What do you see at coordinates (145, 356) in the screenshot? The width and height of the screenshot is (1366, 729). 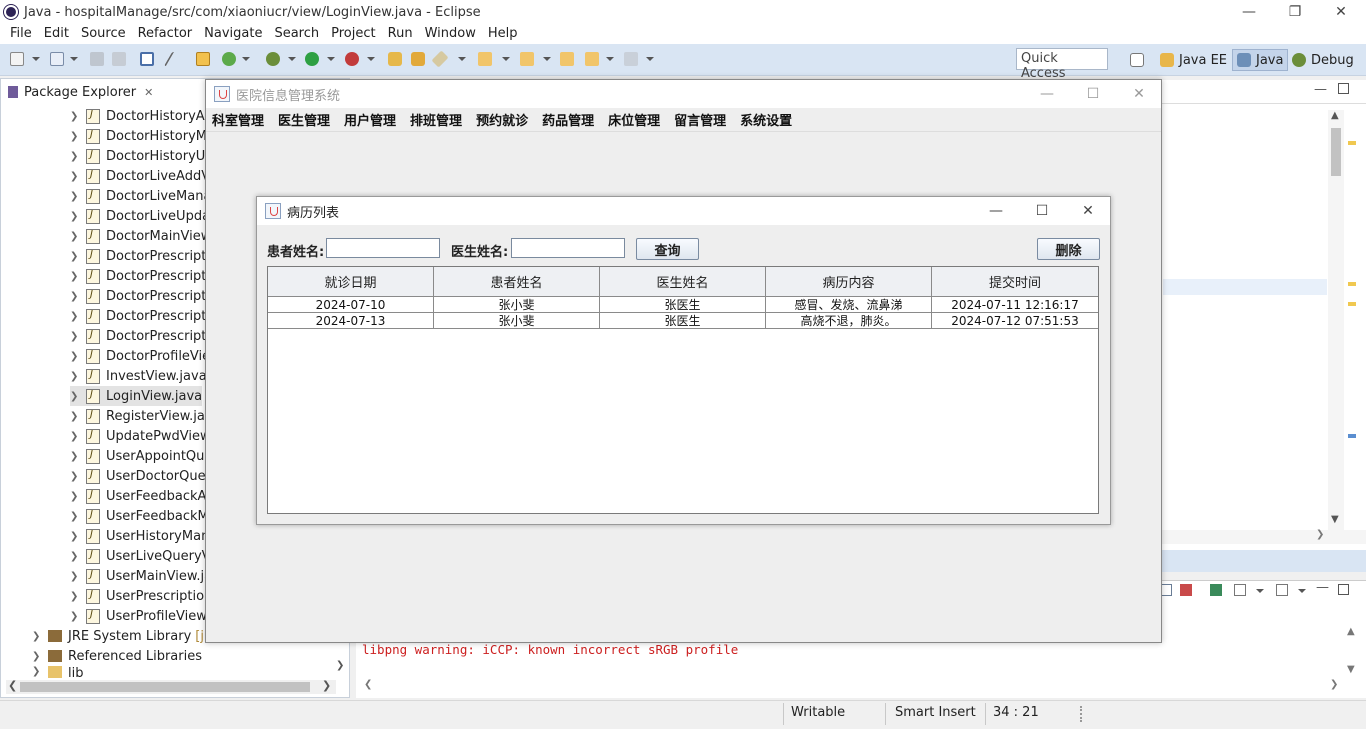 I see `tree-item-java-file: ❯ DoctorProfileView` at bounding box center [145, 356].